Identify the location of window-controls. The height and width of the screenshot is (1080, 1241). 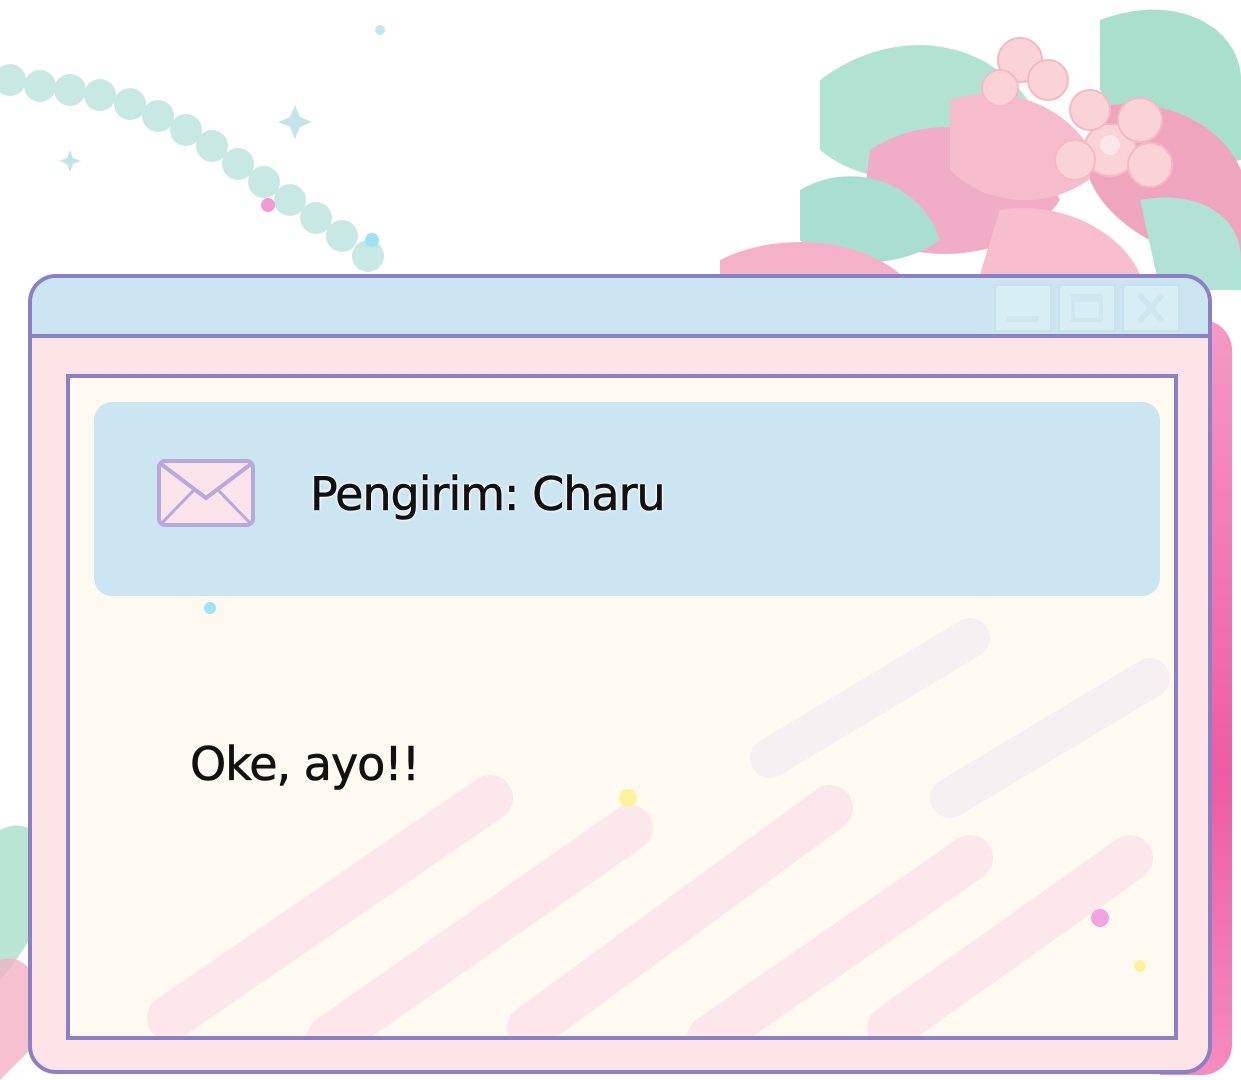
(1087, 308).